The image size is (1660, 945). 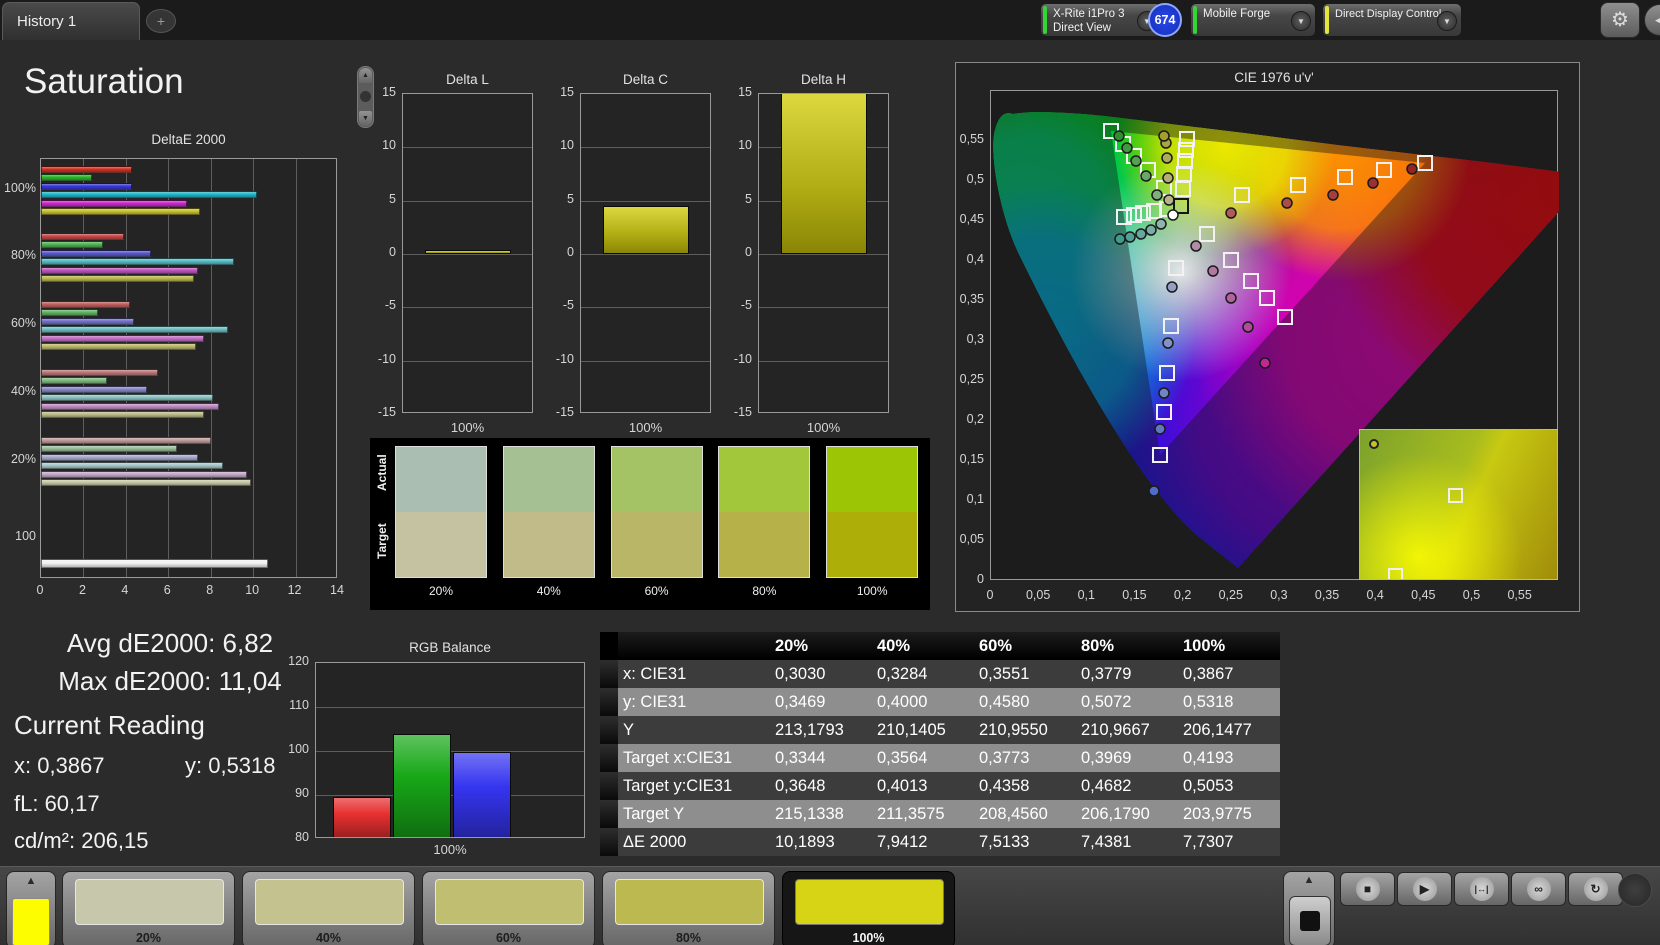 I want to click on deltae-bar-80%-4, so click(x=119, y=270).